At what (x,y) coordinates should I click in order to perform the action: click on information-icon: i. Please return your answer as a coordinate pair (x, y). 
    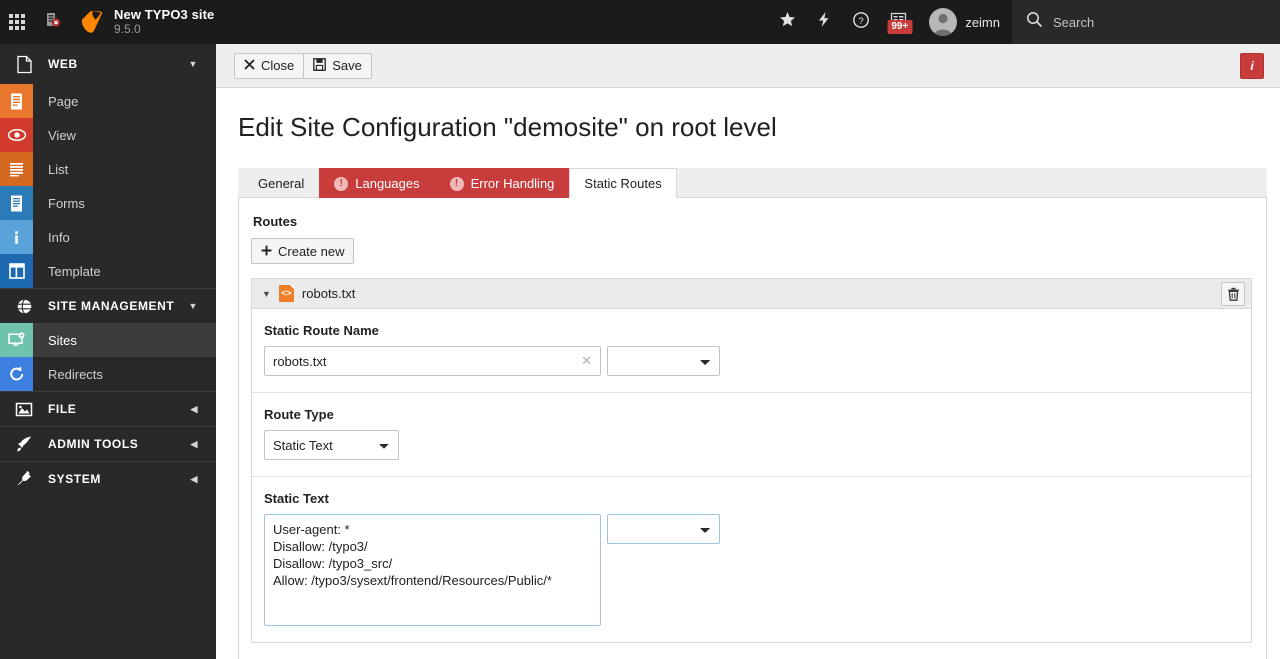
    Looking at the image, I should click on (1252, 66).